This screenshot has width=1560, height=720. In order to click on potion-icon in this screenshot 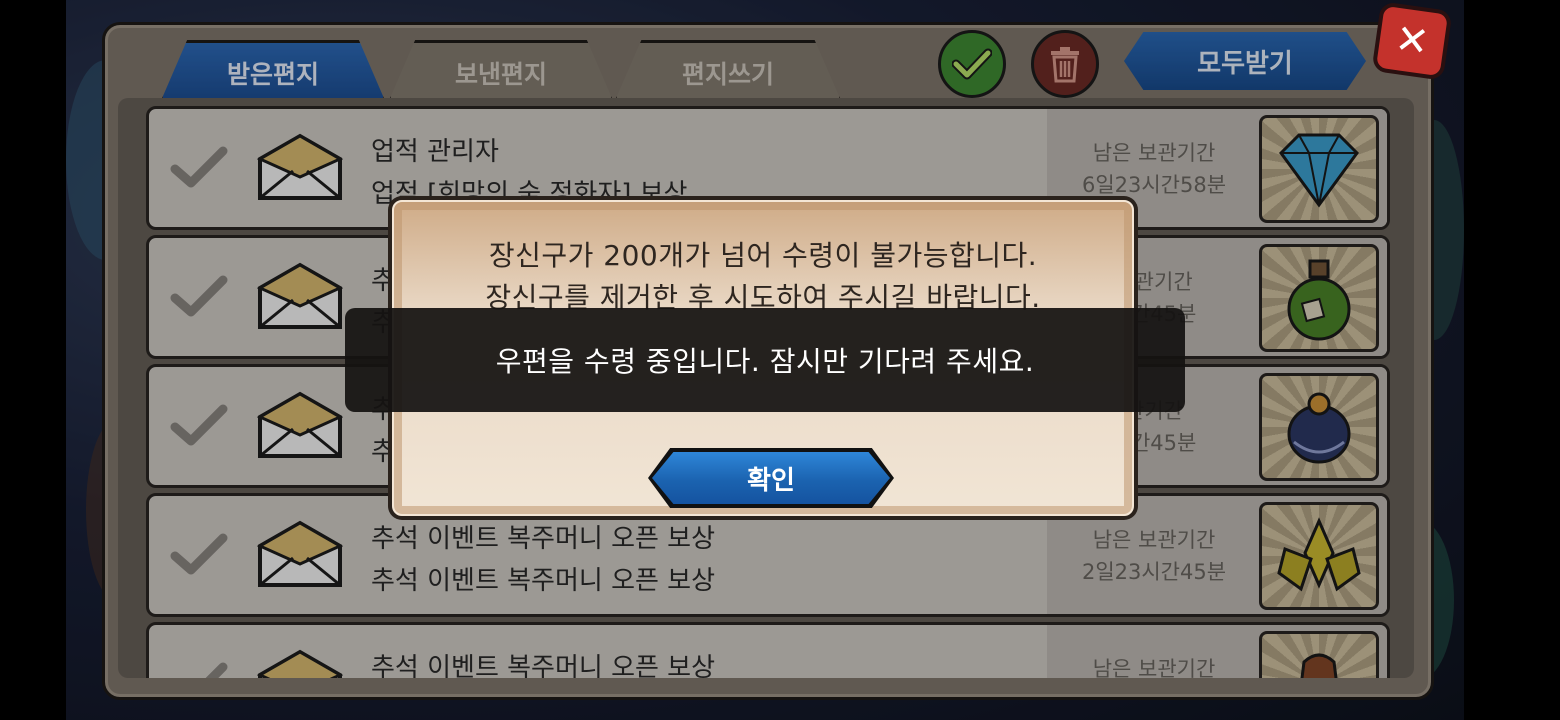, I will do `click(1319, 300)`.